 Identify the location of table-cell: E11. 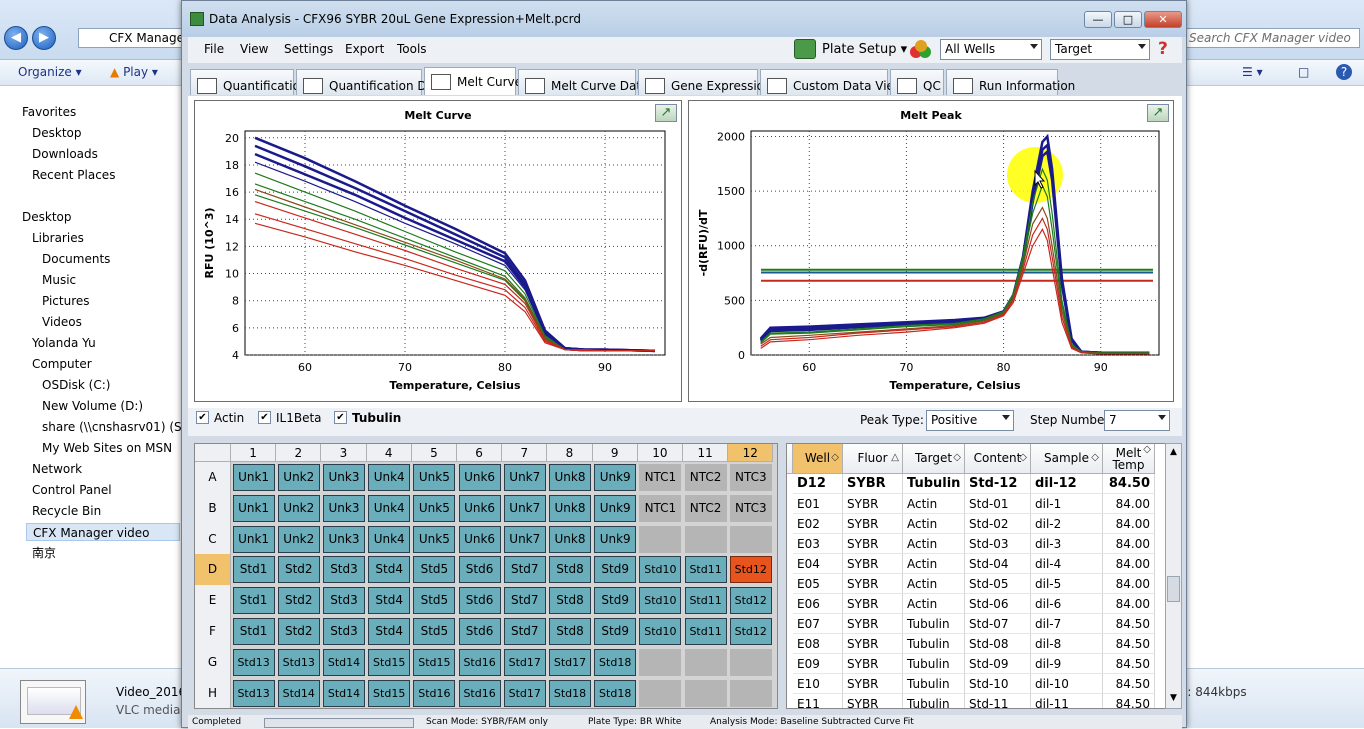
(818, 701).